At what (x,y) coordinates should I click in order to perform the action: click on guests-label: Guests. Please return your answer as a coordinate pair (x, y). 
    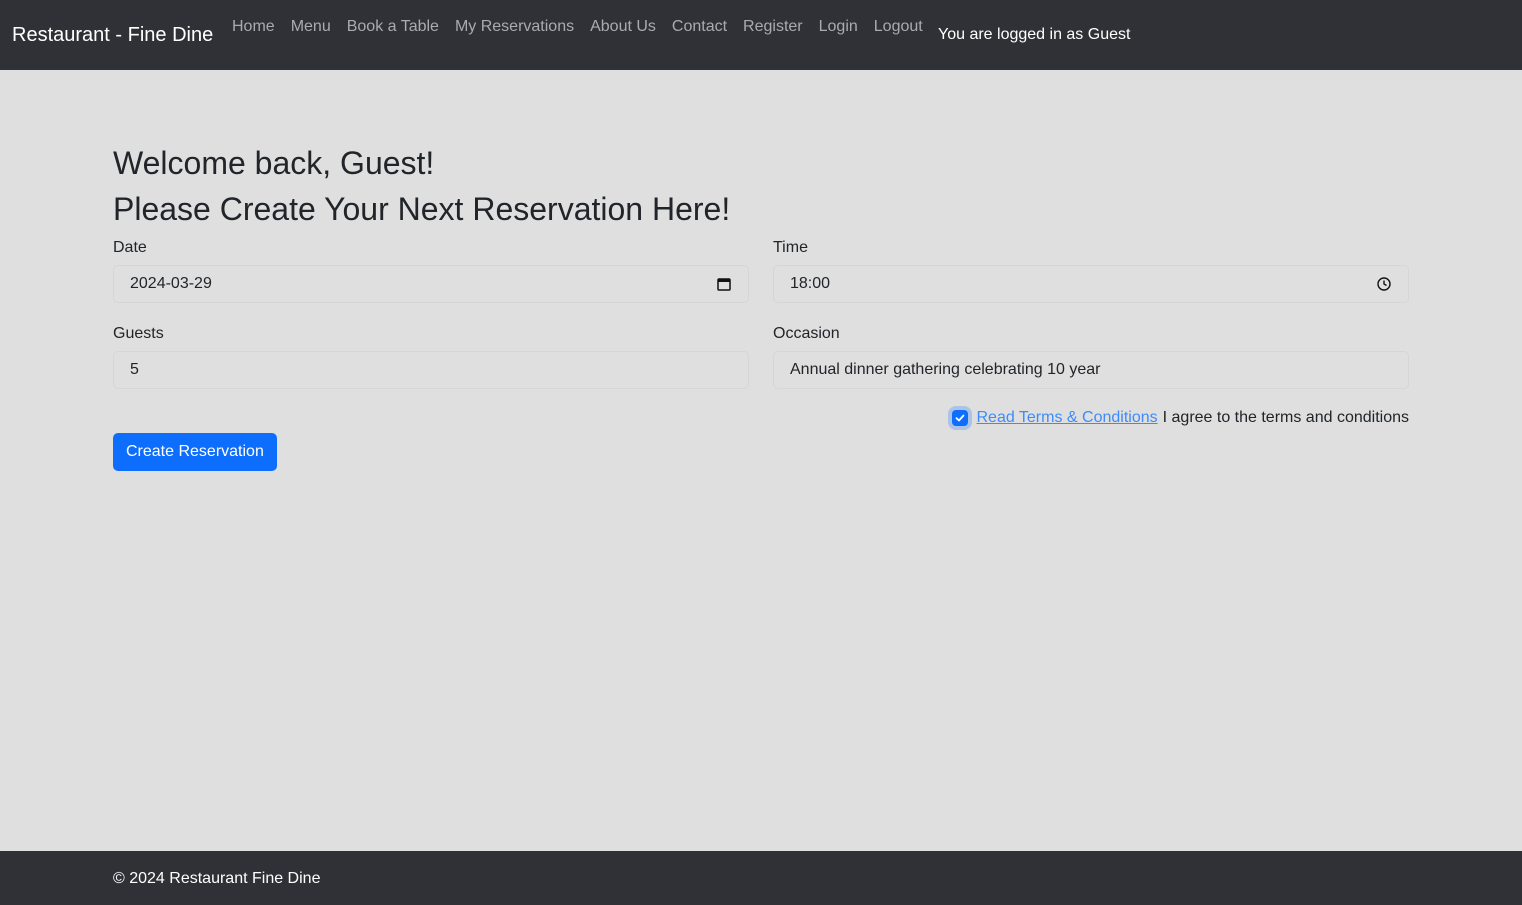
    Looking at the image, I should click on (138, 333).